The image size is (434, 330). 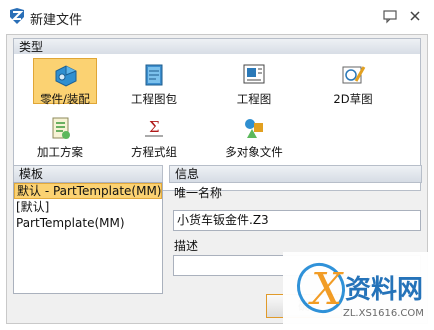 What do you see at coordinates (297, 220) in the screenshot?
I see `unique-name-field: 小货车钣金件.Z3` at bounding box center [297, 220].